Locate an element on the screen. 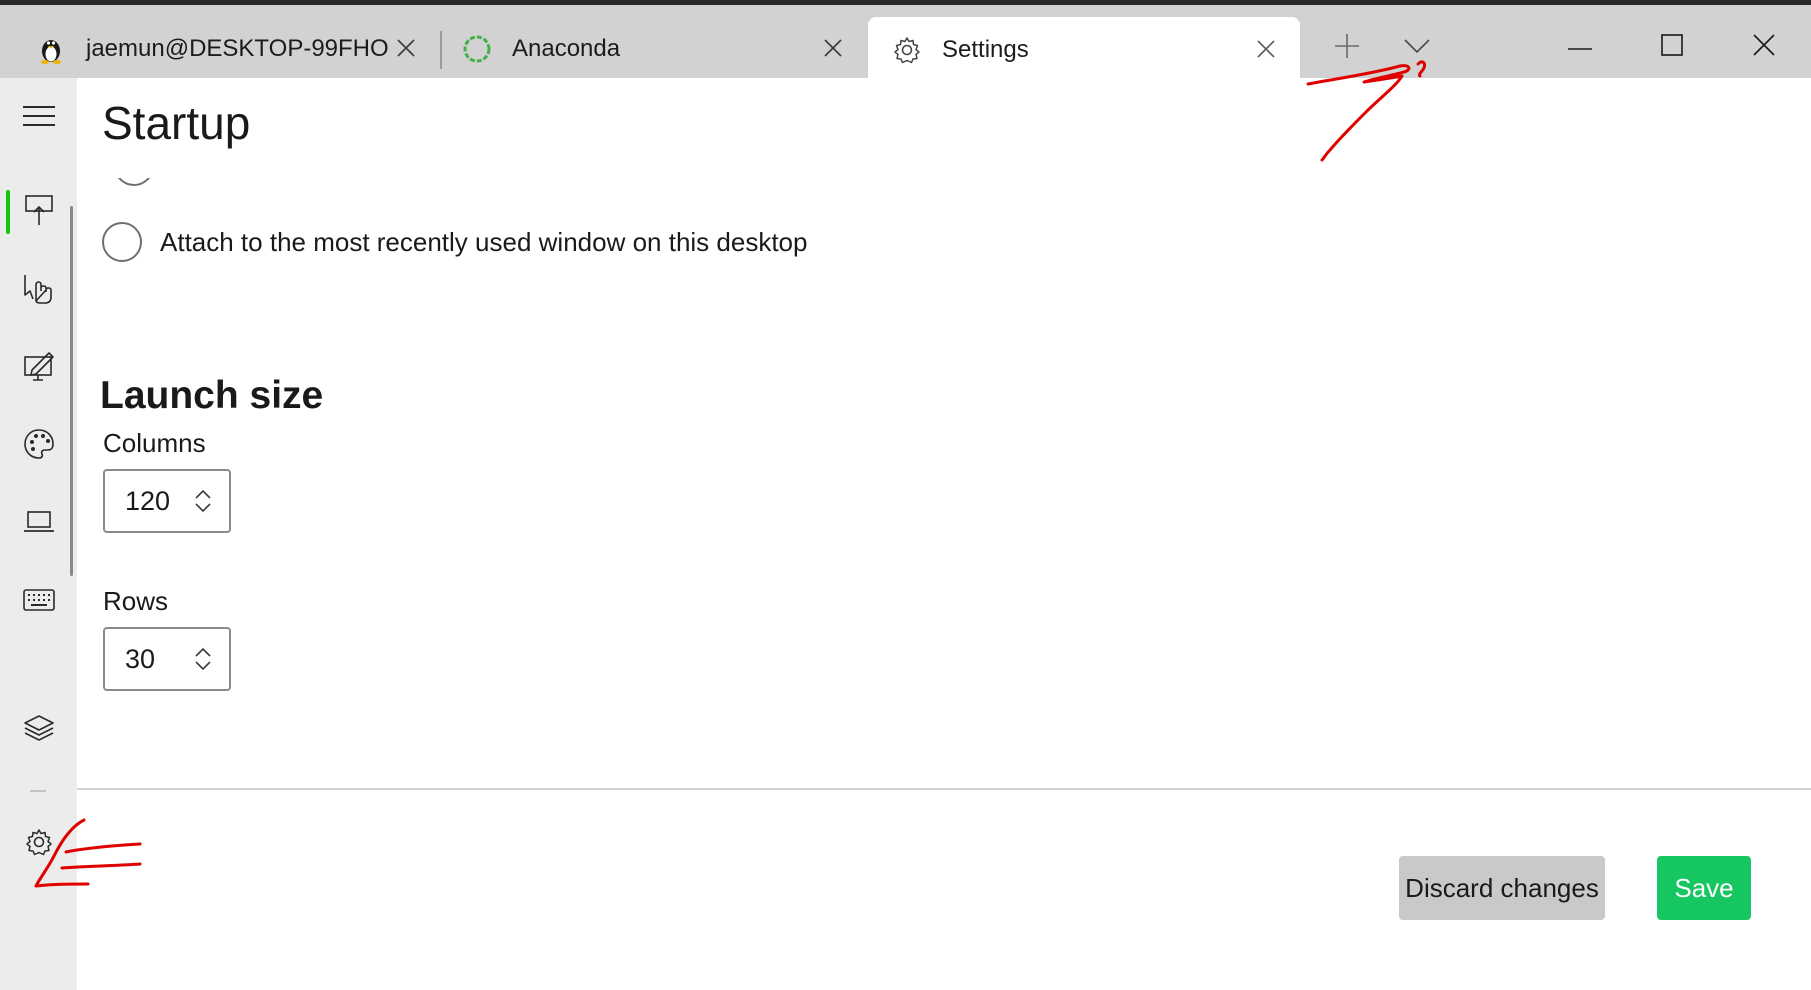 The width and height of the screenshot is (1811, 990). columns-label: Columns is located at coordinates (154, 443).